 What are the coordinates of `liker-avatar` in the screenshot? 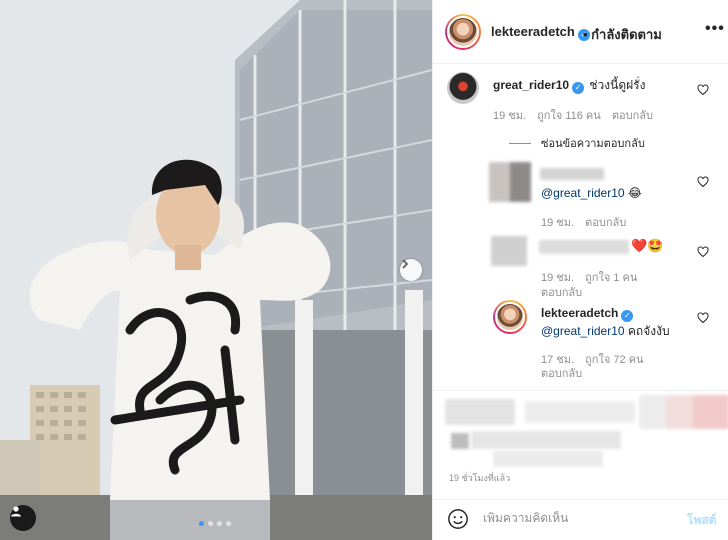 It's located at (460, 441).